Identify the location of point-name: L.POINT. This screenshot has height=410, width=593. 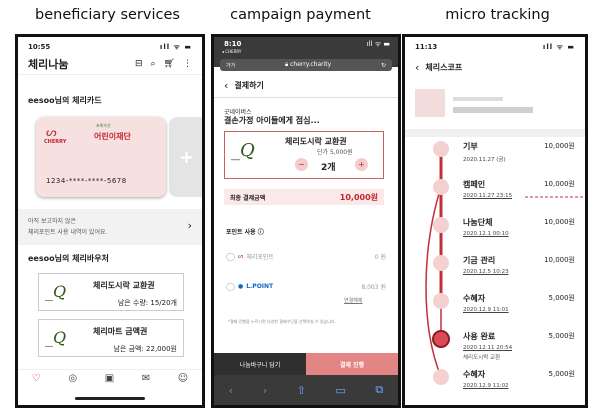
(260, 286).